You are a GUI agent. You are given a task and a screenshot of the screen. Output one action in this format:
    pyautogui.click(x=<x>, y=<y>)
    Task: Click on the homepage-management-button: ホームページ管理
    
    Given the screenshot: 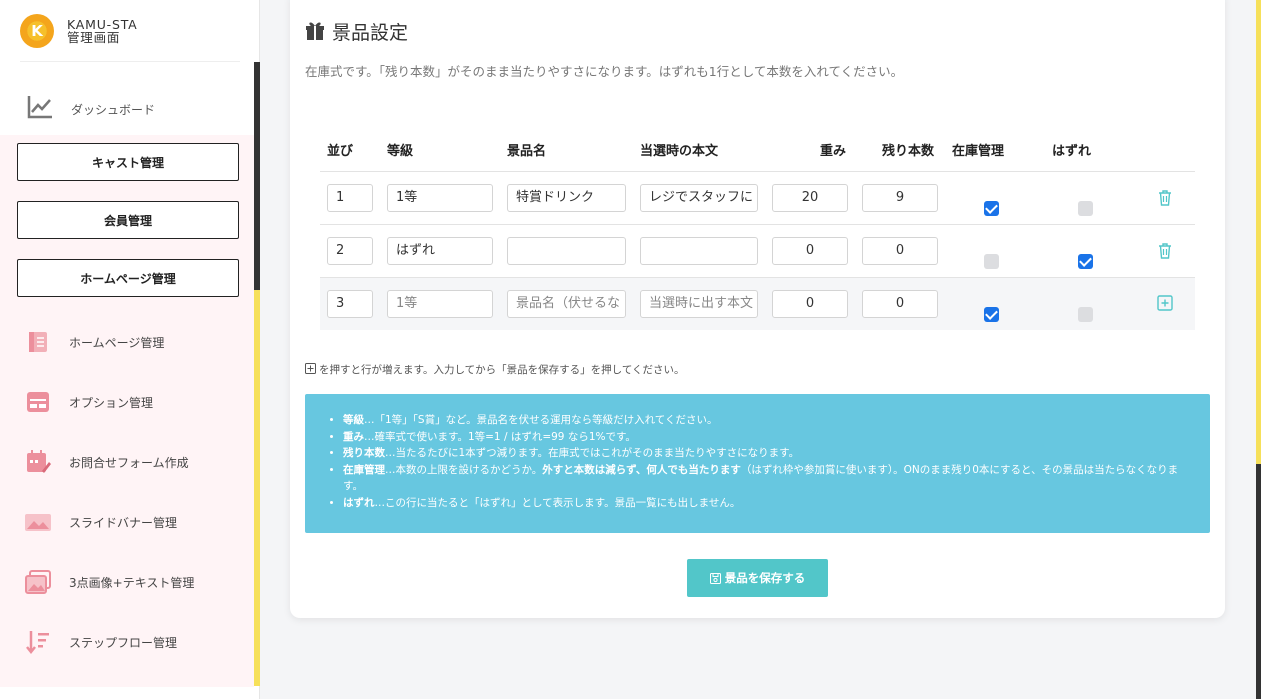 What is the action you would take?
    pyautogui.click(x=128, y=278)
    